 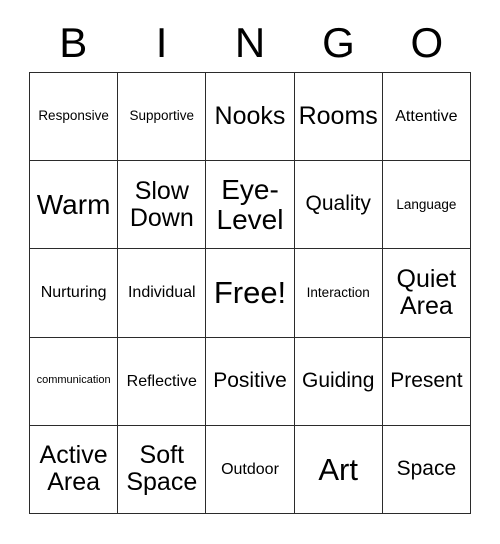 I want to click on bingo-cell: Positive, so click(x=250, y=381).